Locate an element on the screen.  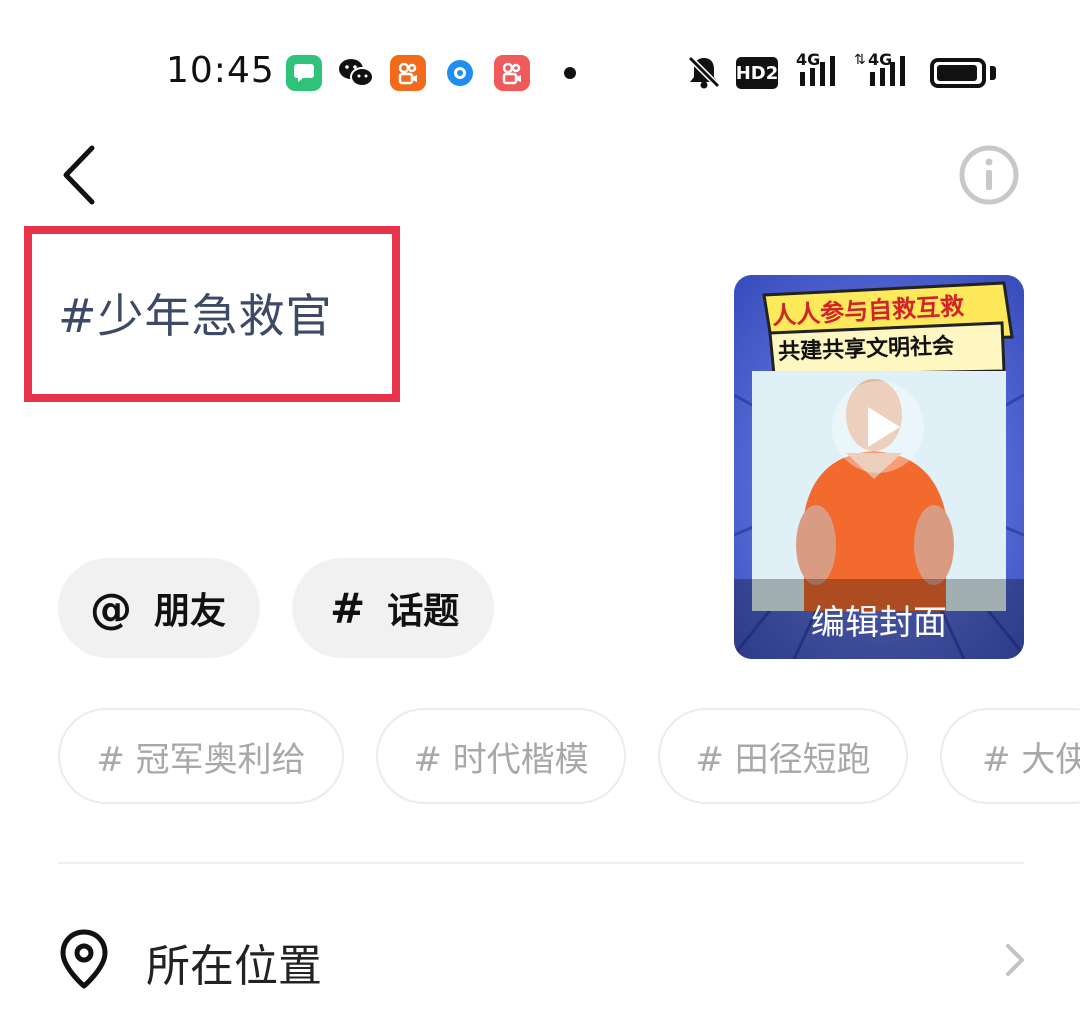
browser-icon is located at coordinates (460, 73).